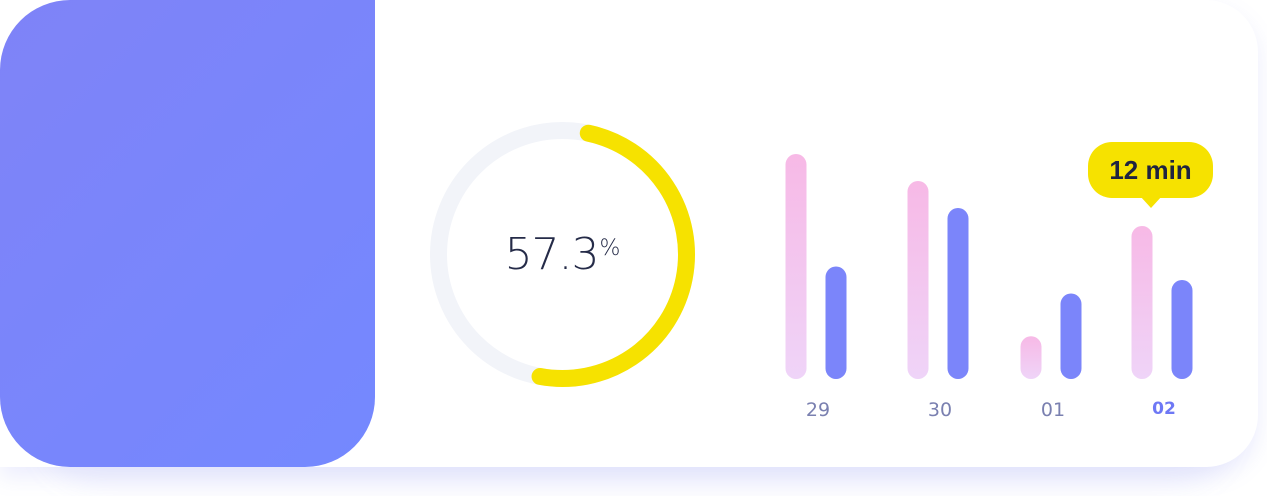 The width and height of the screenshot is (1267, 496). What do you see at coordinates (1164, 409) in the screenshot?
I see `x-tick-label-02: 02` at bounding box center [1164, 409].